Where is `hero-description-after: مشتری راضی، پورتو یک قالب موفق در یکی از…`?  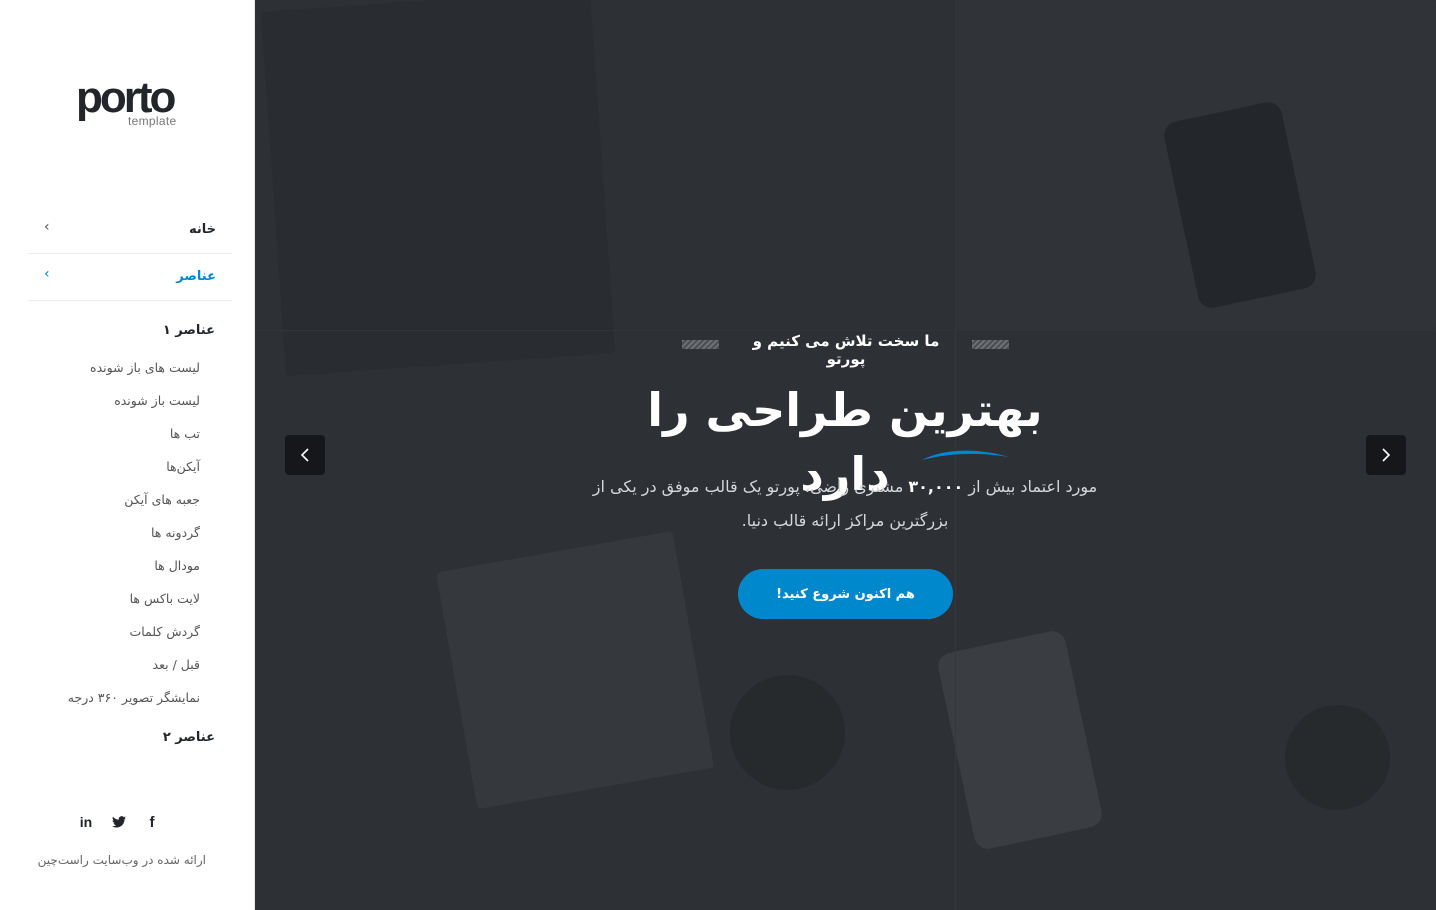
hero-description-after: مشتری راضی، پورتو یک قالب موفق در یکی از… is located at coordinates (770, 503).